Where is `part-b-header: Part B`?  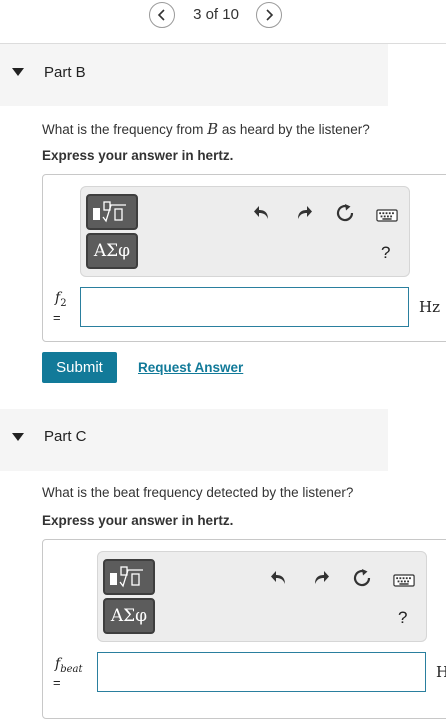 part-b-header: Part B is located at coordinates (194, 75).